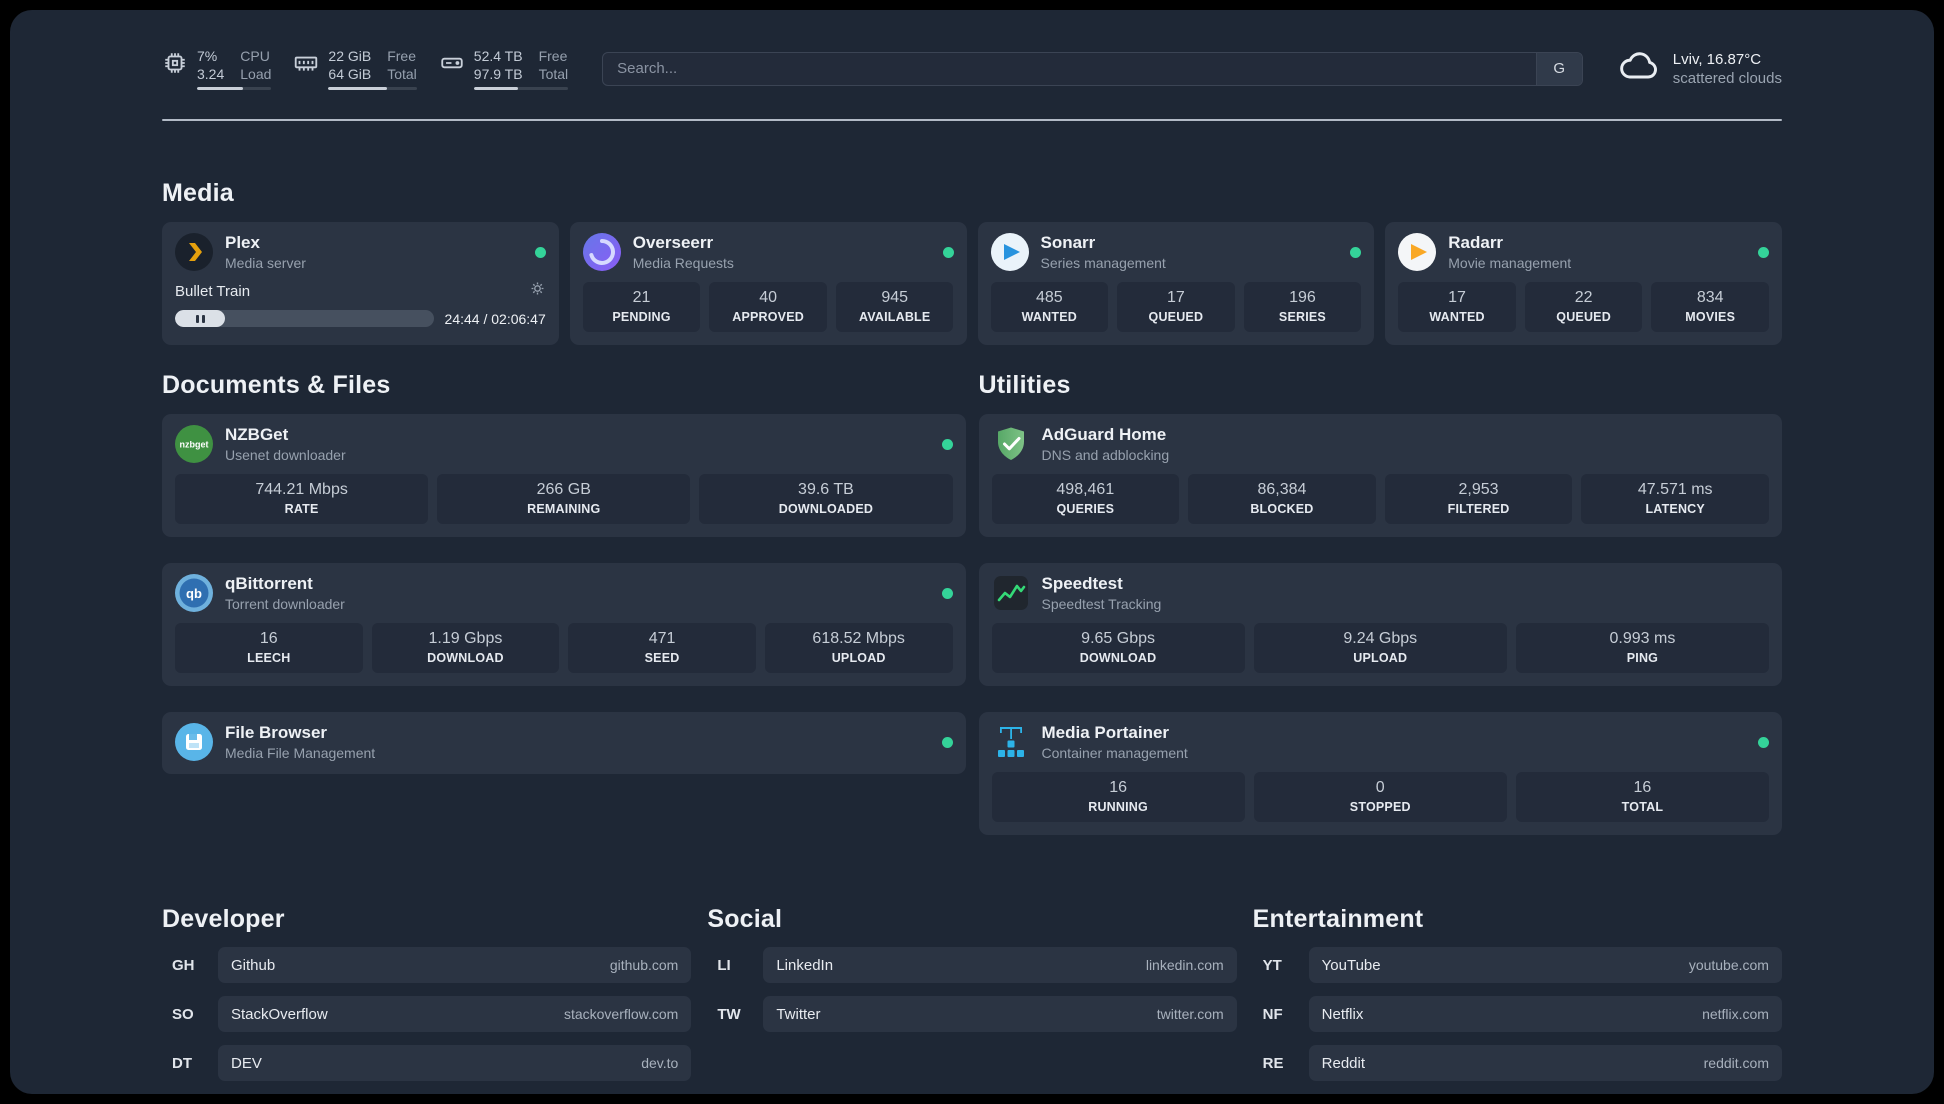  Describe the element at coordinates (1710, 307) in the screenshot. I see `stat-movies: 834 MOVIES` at that location.